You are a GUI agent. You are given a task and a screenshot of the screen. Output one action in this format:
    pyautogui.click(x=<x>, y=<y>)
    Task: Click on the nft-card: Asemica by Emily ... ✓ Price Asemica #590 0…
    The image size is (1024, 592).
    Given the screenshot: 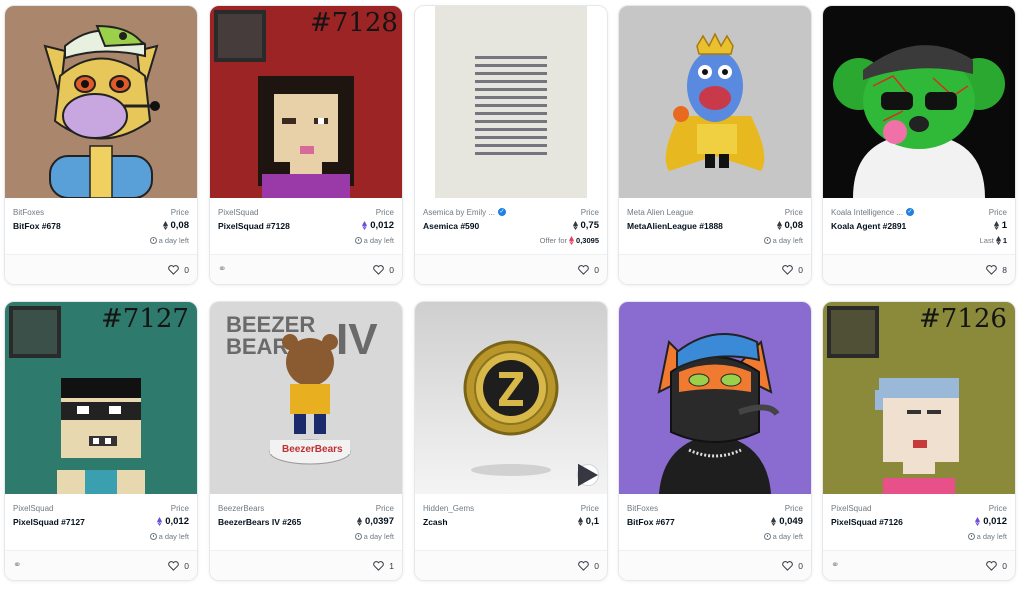 What is the action you would take?
    pyautogui.click(x=511, y=145)
    